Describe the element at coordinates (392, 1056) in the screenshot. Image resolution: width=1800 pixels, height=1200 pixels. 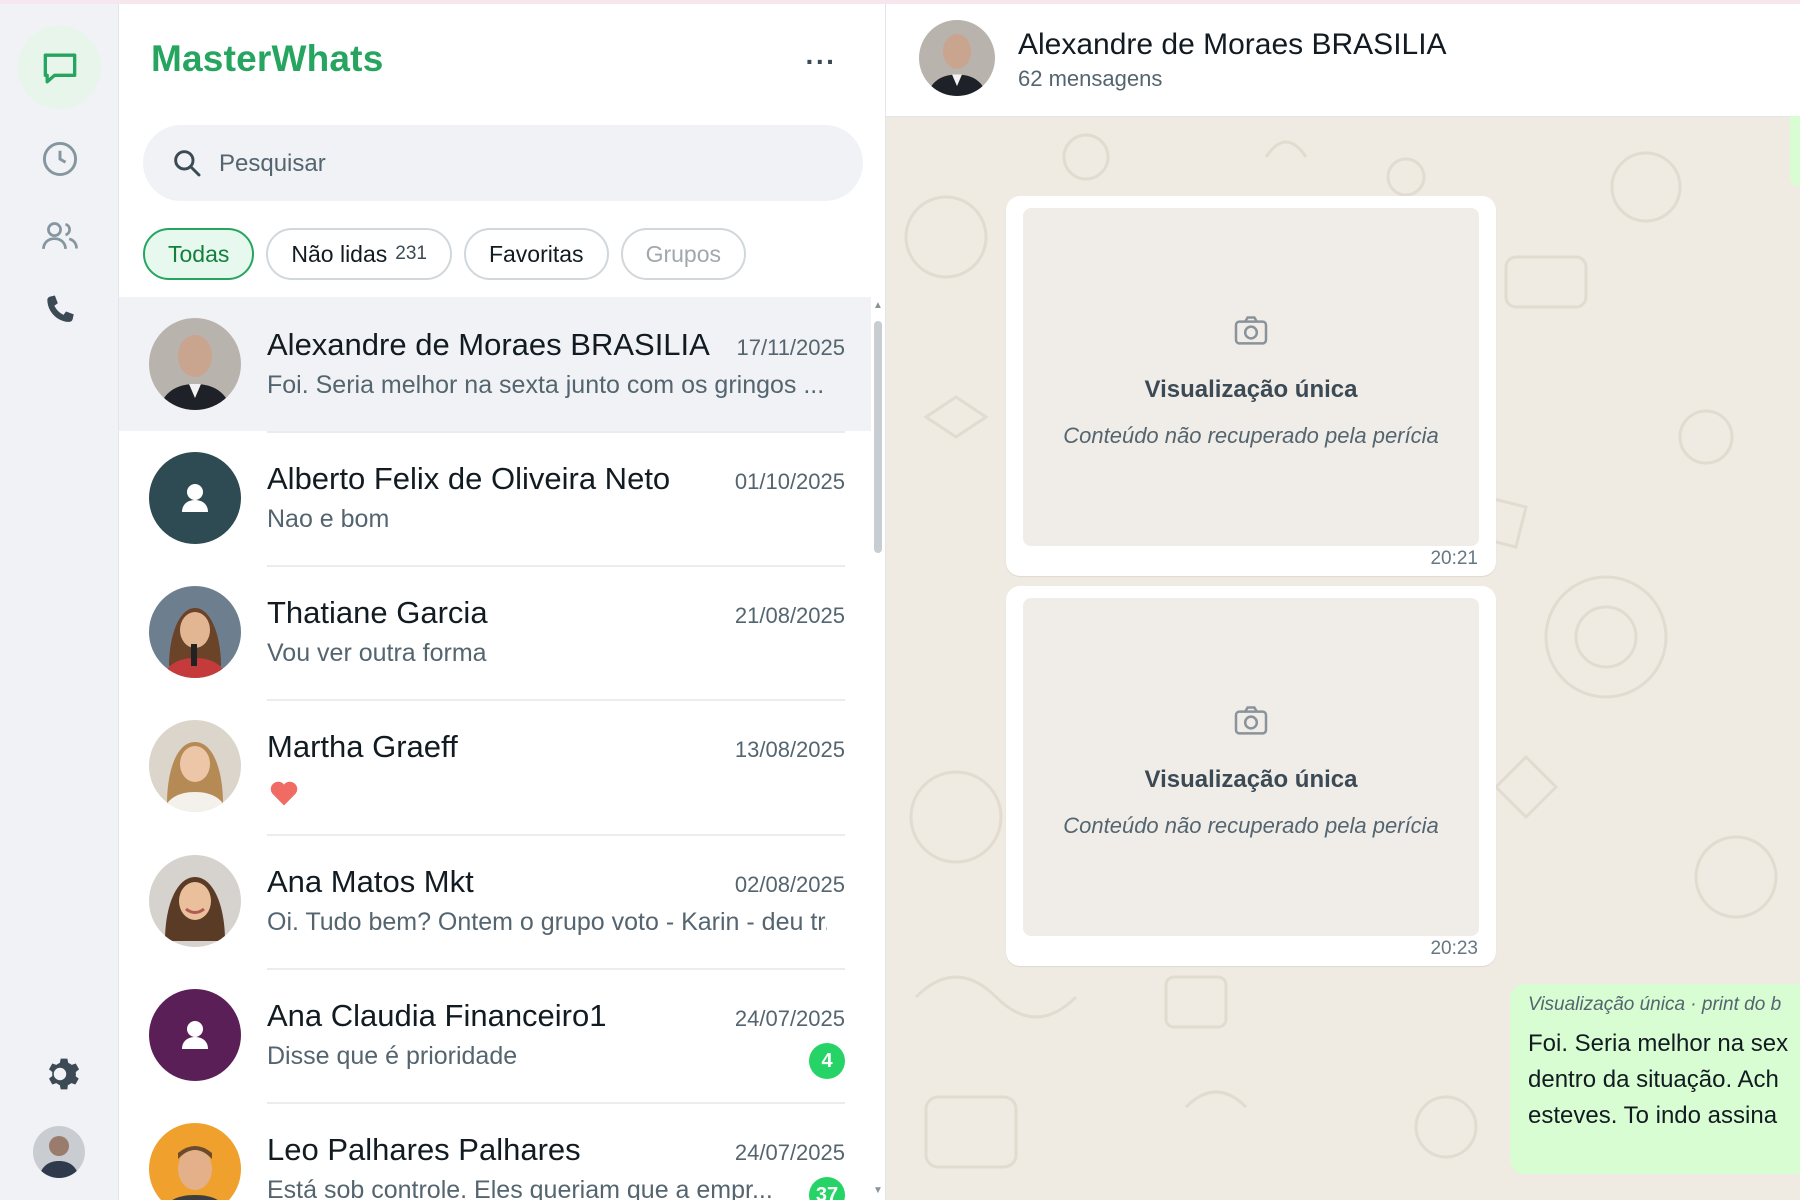
I see `chat-preview: Disse que é prioridade` at that location.